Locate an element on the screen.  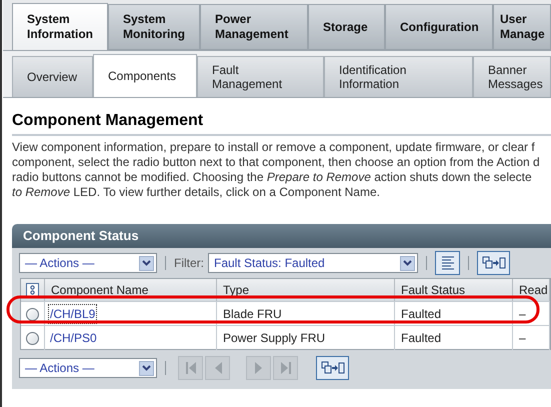
filter-dropdown: Fault Status: Faulted is located at coordinates (313, 263).